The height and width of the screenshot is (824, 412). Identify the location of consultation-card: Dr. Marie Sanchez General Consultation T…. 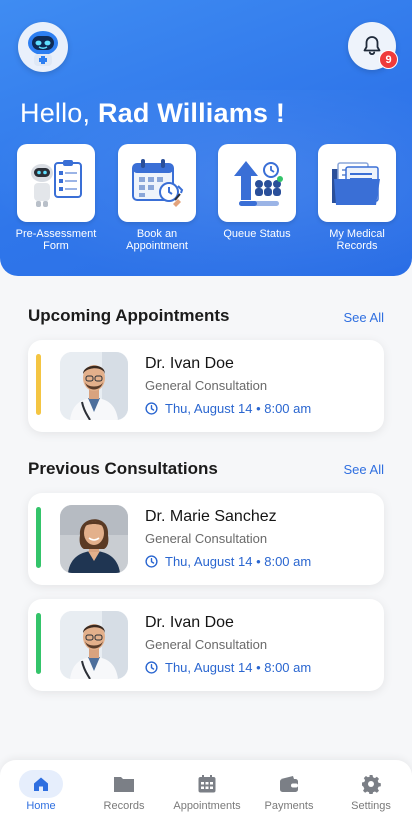
(206, 539).